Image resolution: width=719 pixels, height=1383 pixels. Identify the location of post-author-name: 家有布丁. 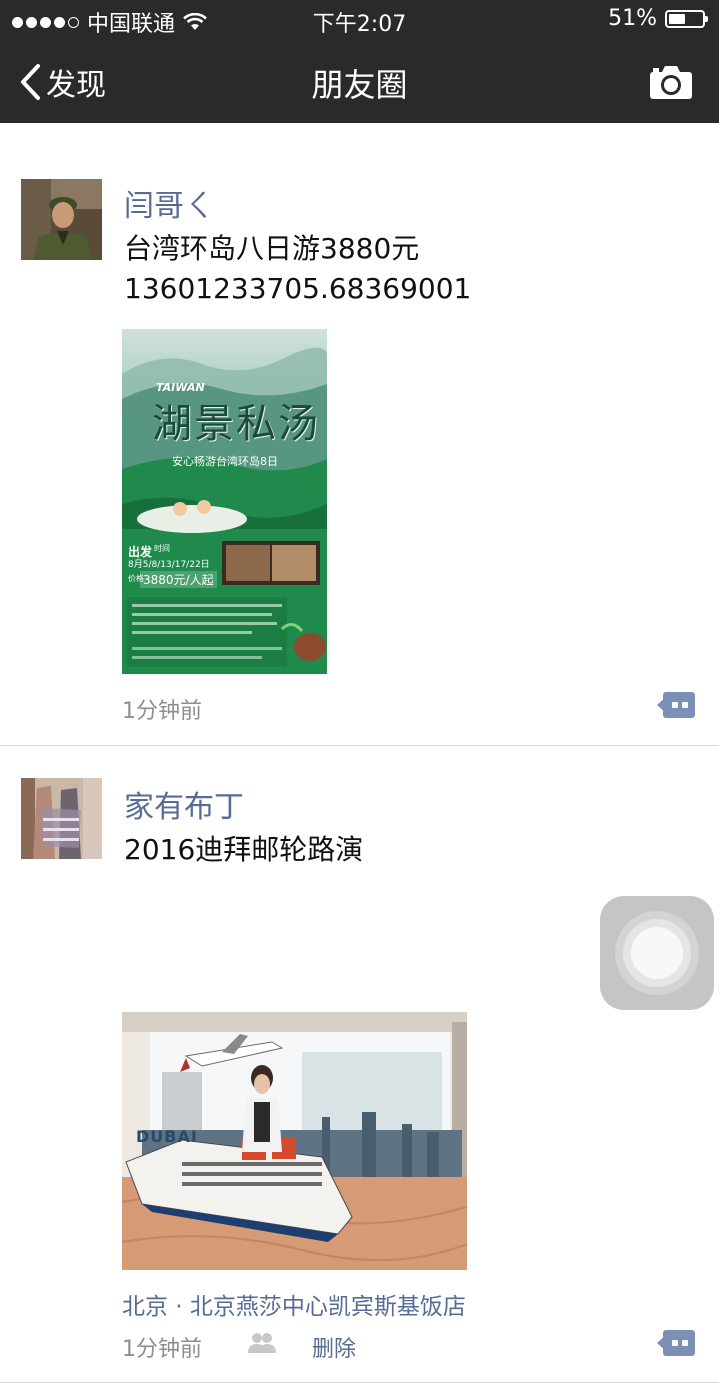
(184, 804).